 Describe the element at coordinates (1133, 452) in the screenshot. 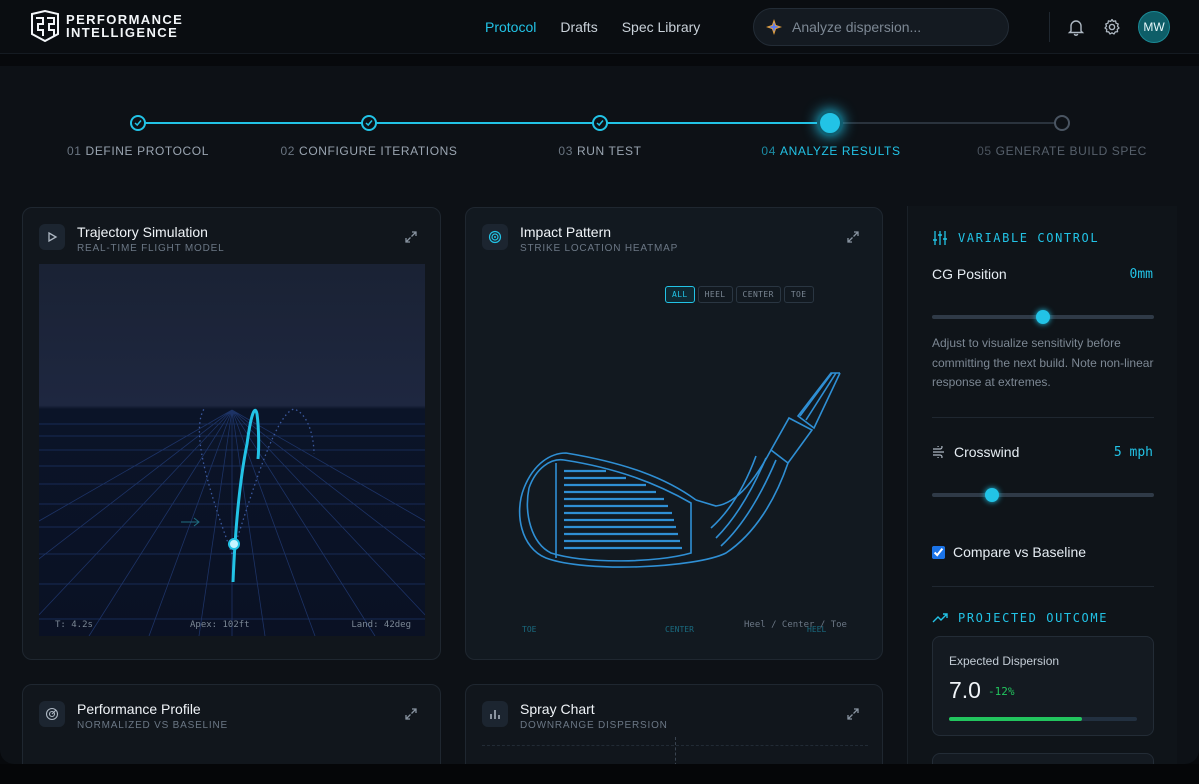

I see `crosswind-value: 5 mph` at that location.